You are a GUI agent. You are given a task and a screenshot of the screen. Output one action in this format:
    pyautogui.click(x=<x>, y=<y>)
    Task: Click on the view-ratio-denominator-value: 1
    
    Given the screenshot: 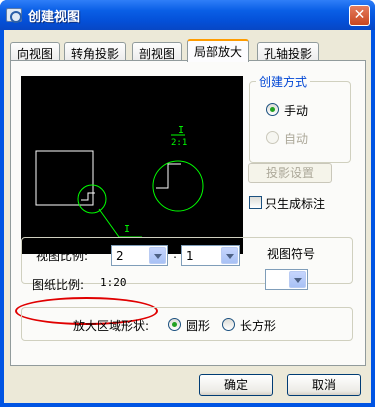 What is the action you would take?
    pyautogui.click(x=190, y=256)
    